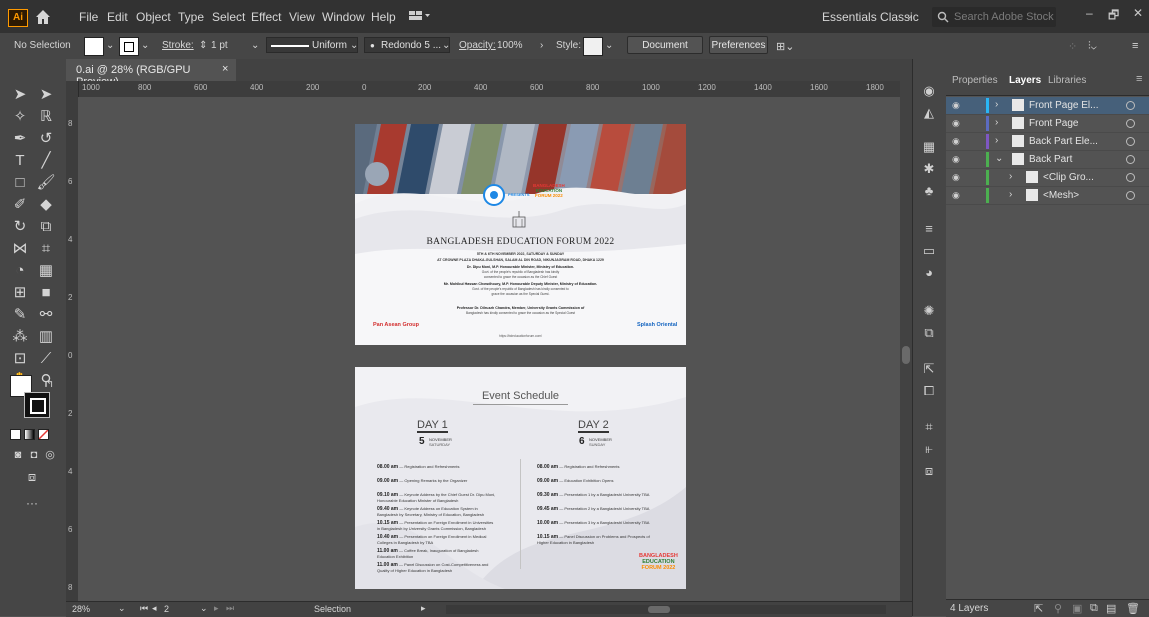 This screenshot has width=1149, height=617. I want to click on layer-name: <Mesh>, so click(1061, 195).